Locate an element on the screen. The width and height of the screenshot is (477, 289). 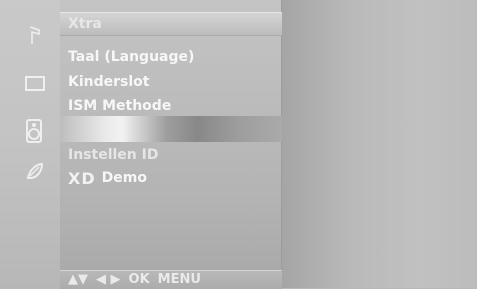
menu-title-bar: Xtra is located at coordinates (171, 24).